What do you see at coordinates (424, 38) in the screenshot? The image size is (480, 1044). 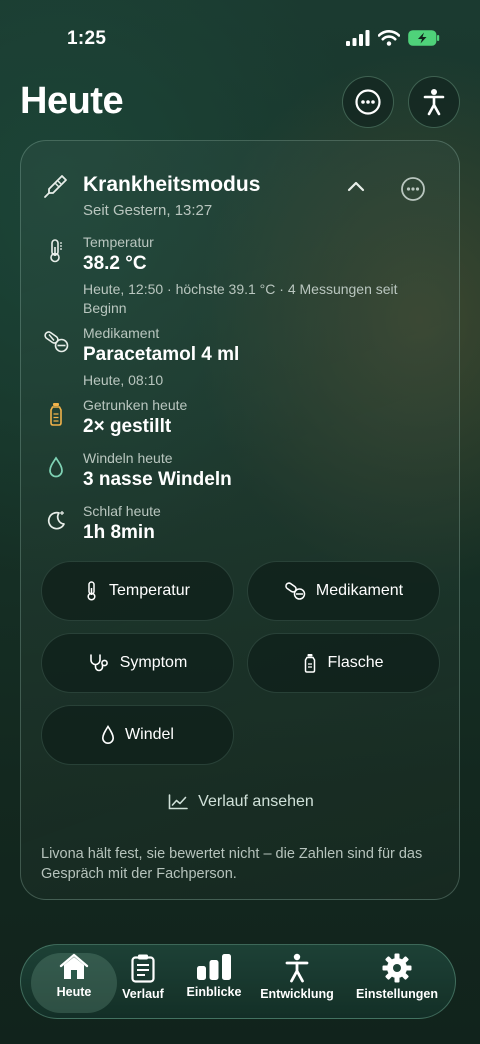 I see `battery-icon` at bounding box center [424, 38].